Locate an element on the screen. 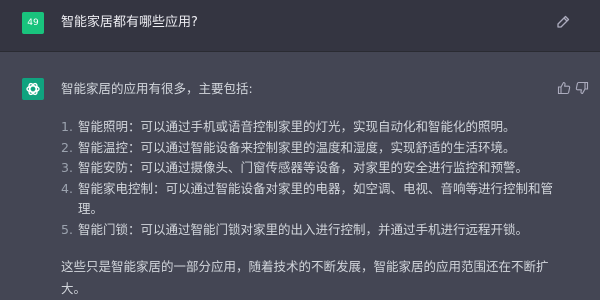 Image resolution: width=600 pixels, height=300 pixels. list-item: 2. 智能温控：可以通过智能设备来控制家里的温度和湿度，实现舒适的生活环境。 is located at coordinates (288, 147).